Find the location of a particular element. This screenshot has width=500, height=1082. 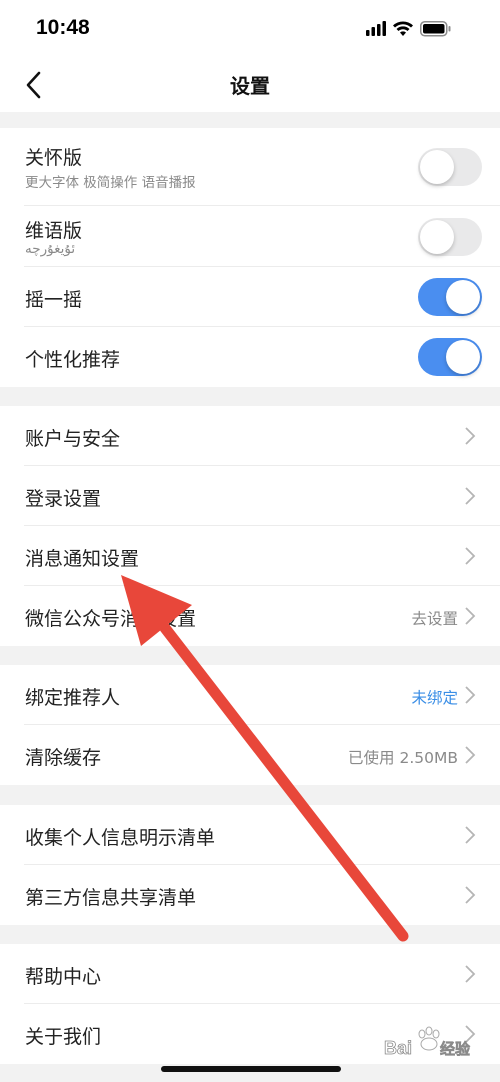

svg-text: 经验 is located at coordinates (455, 1049).